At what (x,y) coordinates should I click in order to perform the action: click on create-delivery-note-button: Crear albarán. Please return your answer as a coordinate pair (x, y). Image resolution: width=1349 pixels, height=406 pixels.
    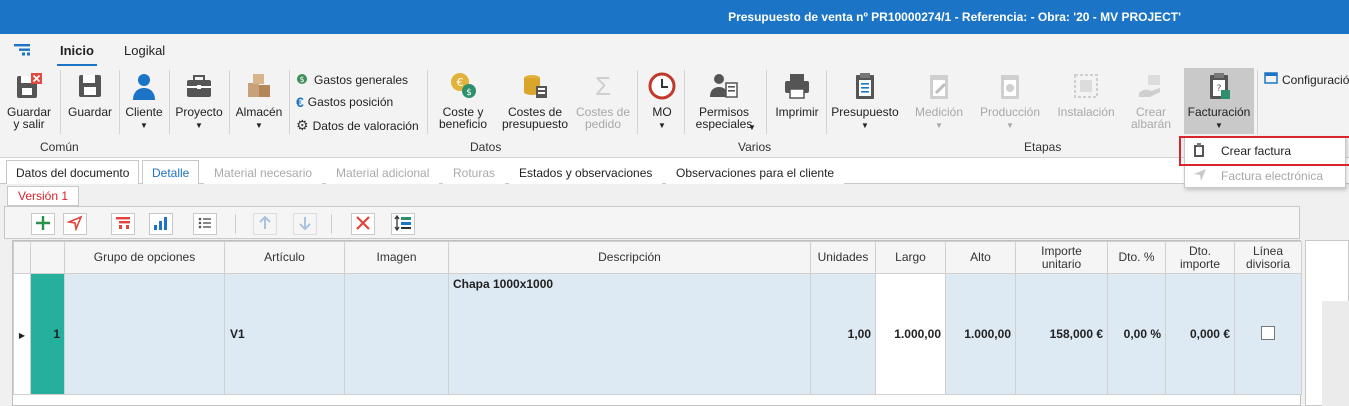
    Looking at the image, I should click on (1151, 100).